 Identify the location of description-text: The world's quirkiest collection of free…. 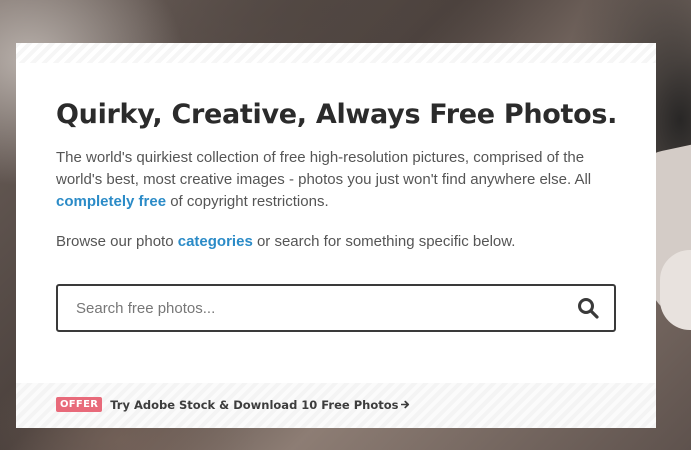
(324, 168).